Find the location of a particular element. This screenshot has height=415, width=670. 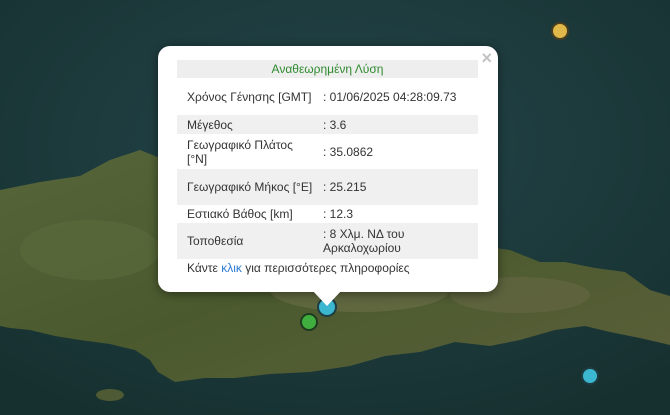

origin-time-label: Χρόνος Γένησης [GMT] is located at coordinates (249, 96).